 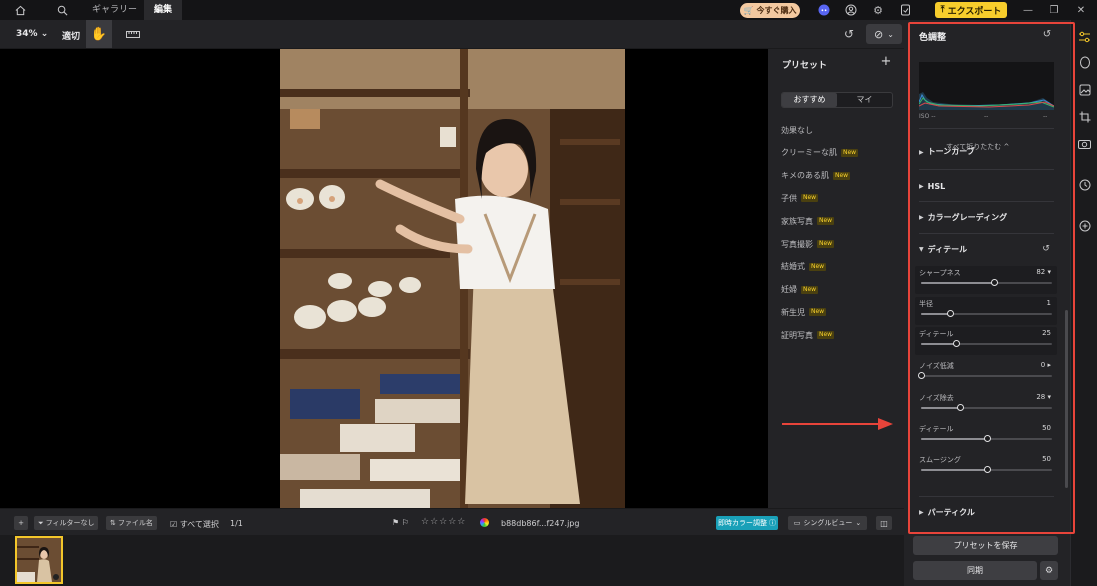 What do you see at coordinates (66, 523) in the screenshot?
I see `filter-button: ⏷ フィルターなし` at bounding box center [66, 523].